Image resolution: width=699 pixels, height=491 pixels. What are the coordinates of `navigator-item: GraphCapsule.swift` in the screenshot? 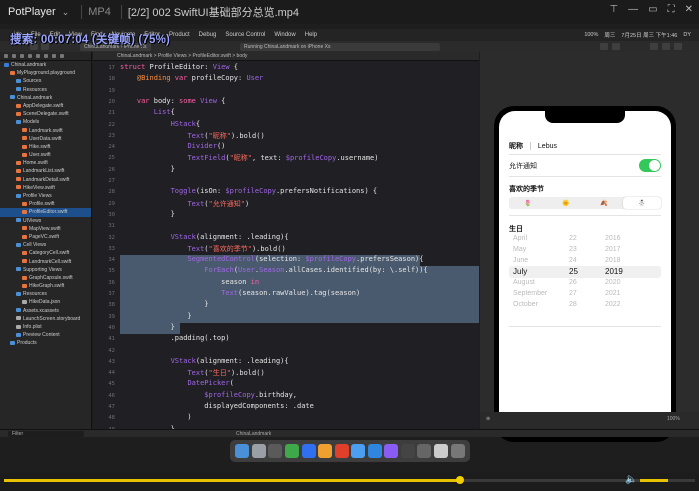 It's located at (45, 278).